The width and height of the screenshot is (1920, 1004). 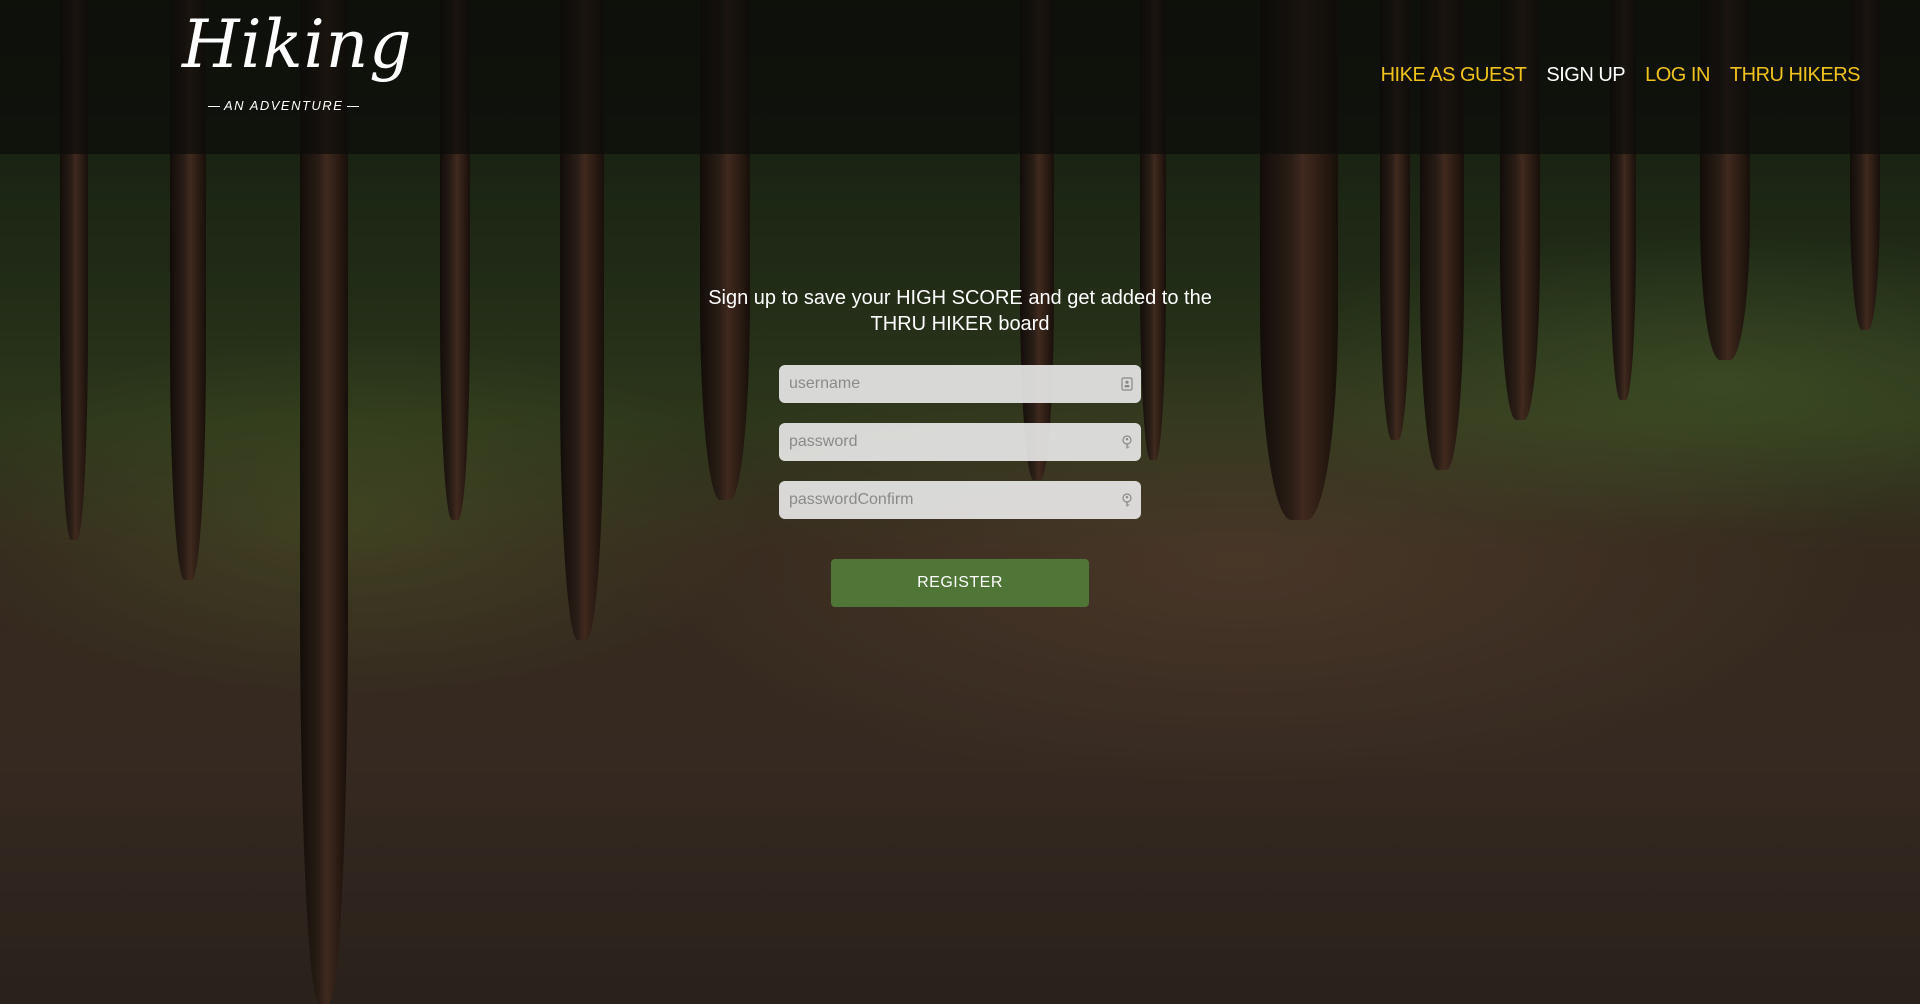 I want to click on nav-log-in: LOG IN, so click(x=1677, y=75).